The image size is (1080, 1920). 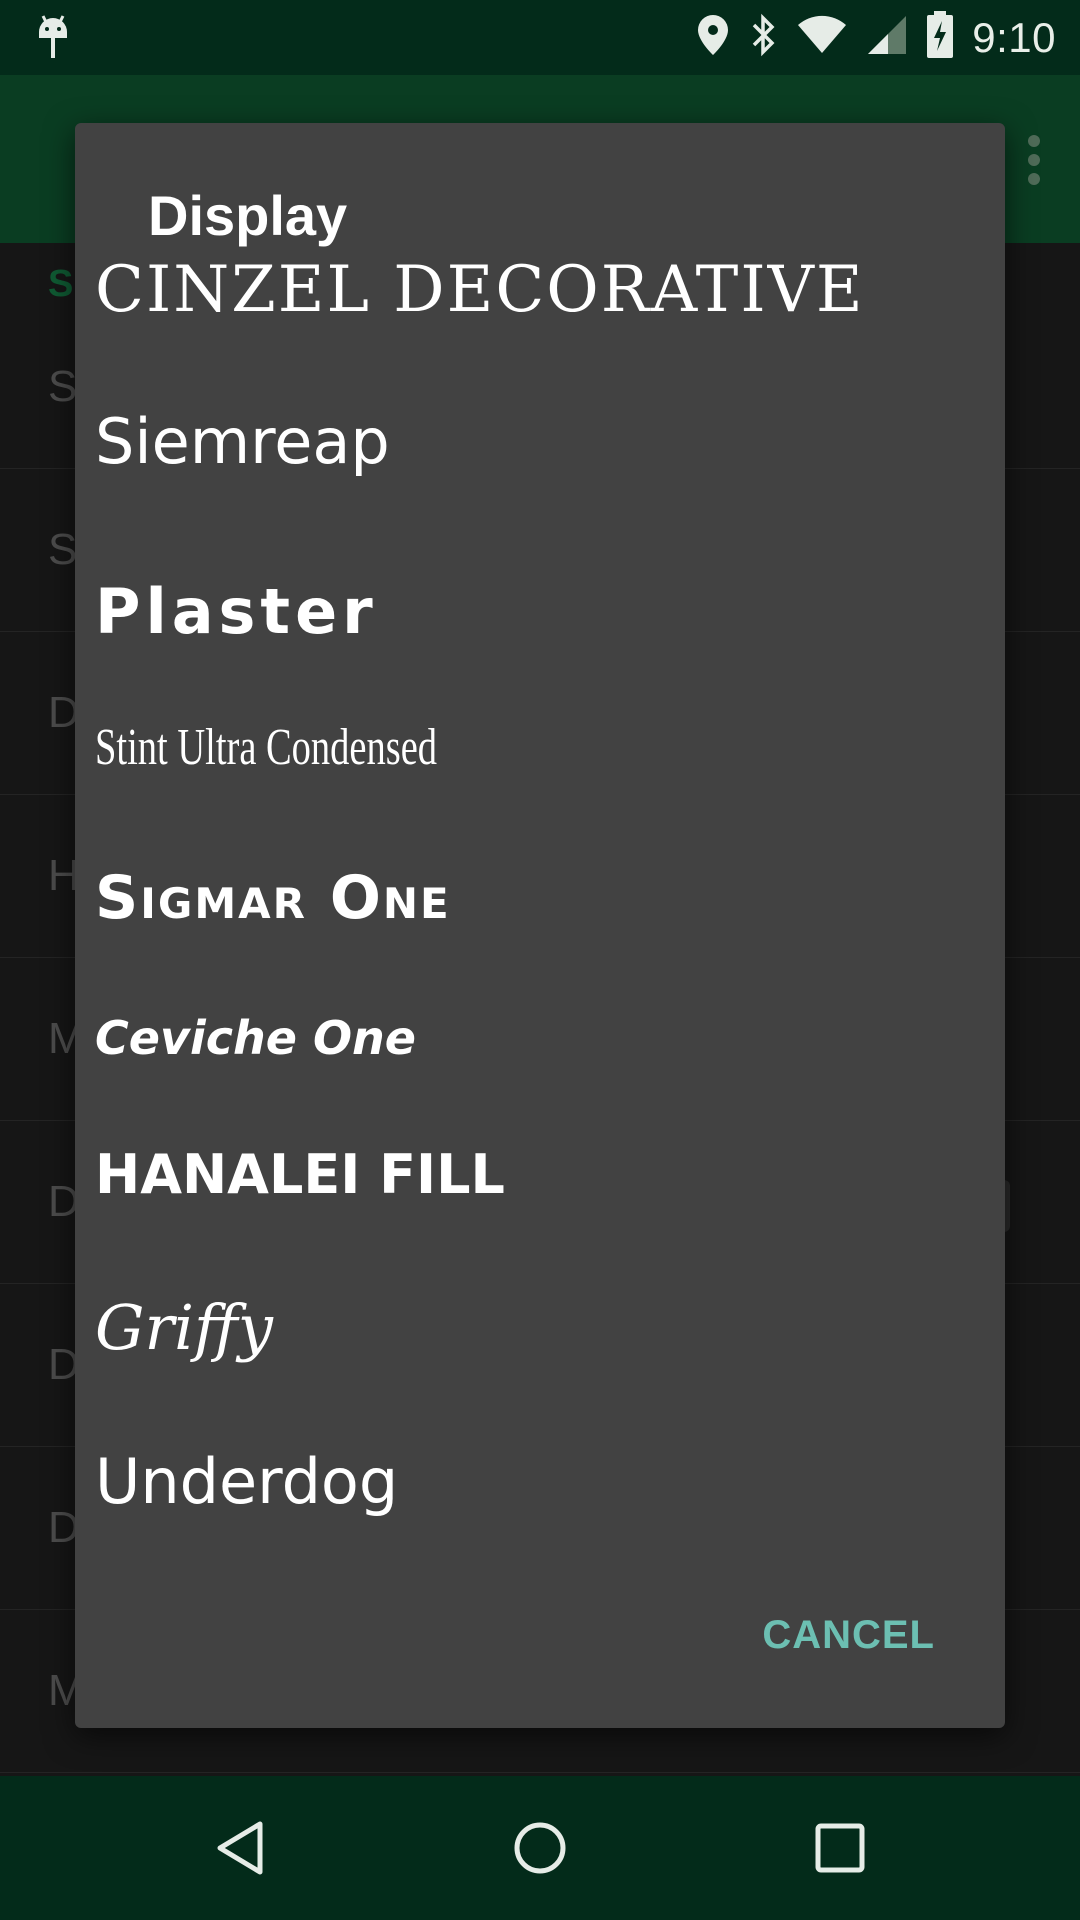 I want to click on font-option-underdog: Underdog, so click(x=535, y=1489).